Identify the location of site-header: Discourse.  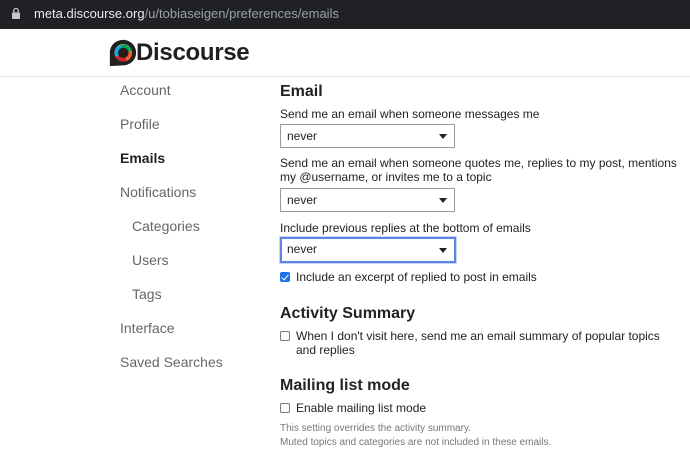
(345, 53).